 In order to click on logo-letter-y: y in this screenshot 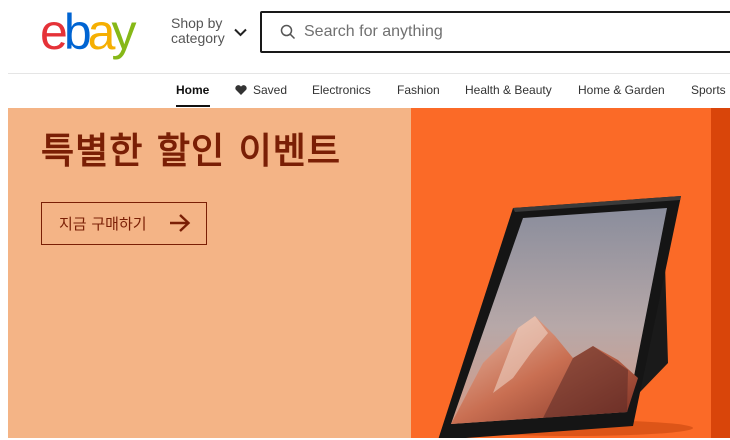, I will do `click(123, 32)`.